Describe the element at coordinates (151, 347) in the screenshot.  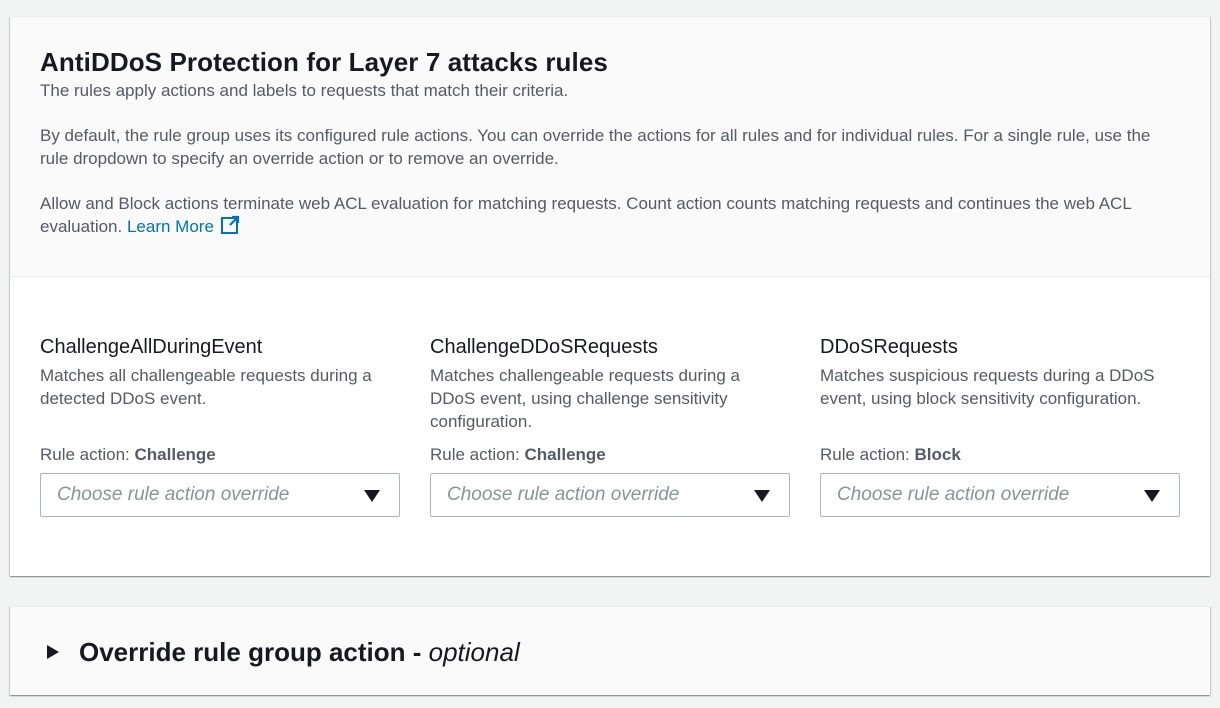
I see `rule-name: ChallengeAllDuringEvent` at that location.